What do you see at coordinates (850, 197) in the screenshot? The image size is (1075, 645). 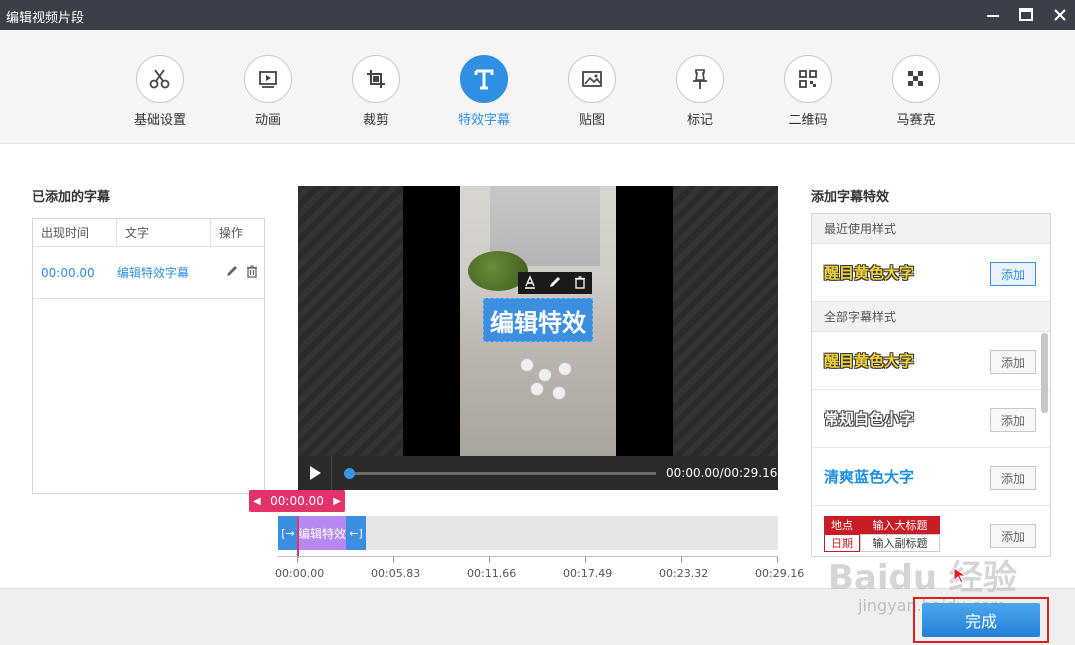 I see `add-effect-title: 添加字幕特效` at bounding box center [850, 197].